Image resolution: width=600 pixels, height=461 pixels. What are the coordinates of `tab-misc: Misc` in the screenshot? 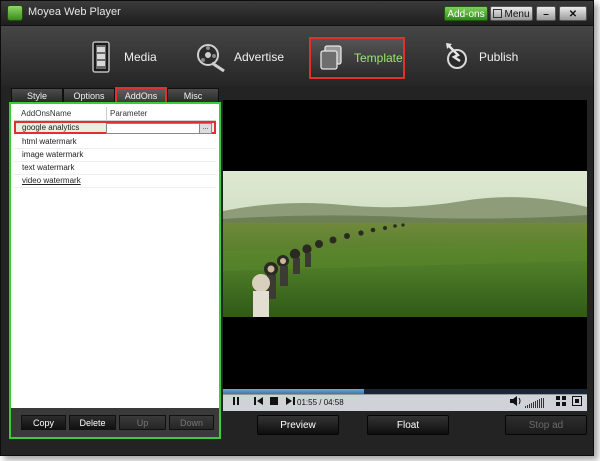 It's located at (193, 95).